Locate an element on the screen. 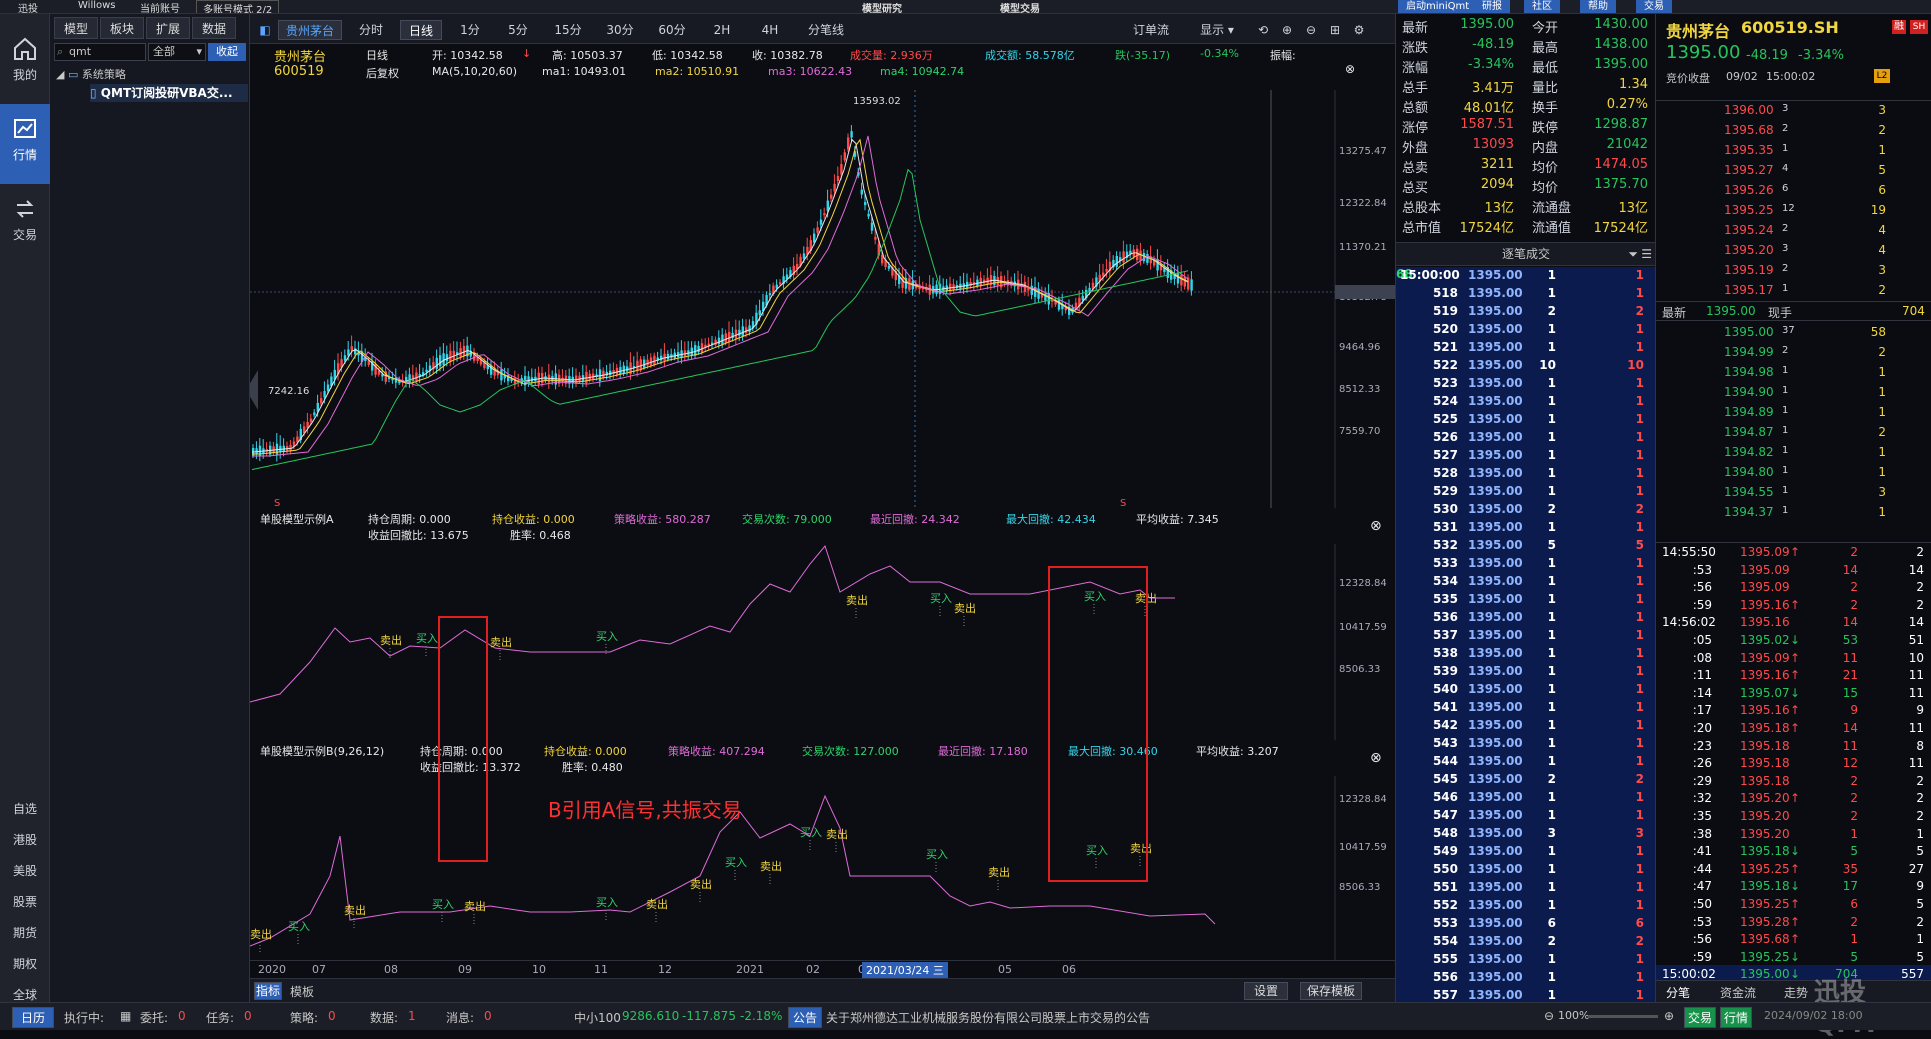 The width and height of the screenshot is (1931, 1039). tick-row: 523 1395.00 1 1 is located at coordinates (1526, 384).